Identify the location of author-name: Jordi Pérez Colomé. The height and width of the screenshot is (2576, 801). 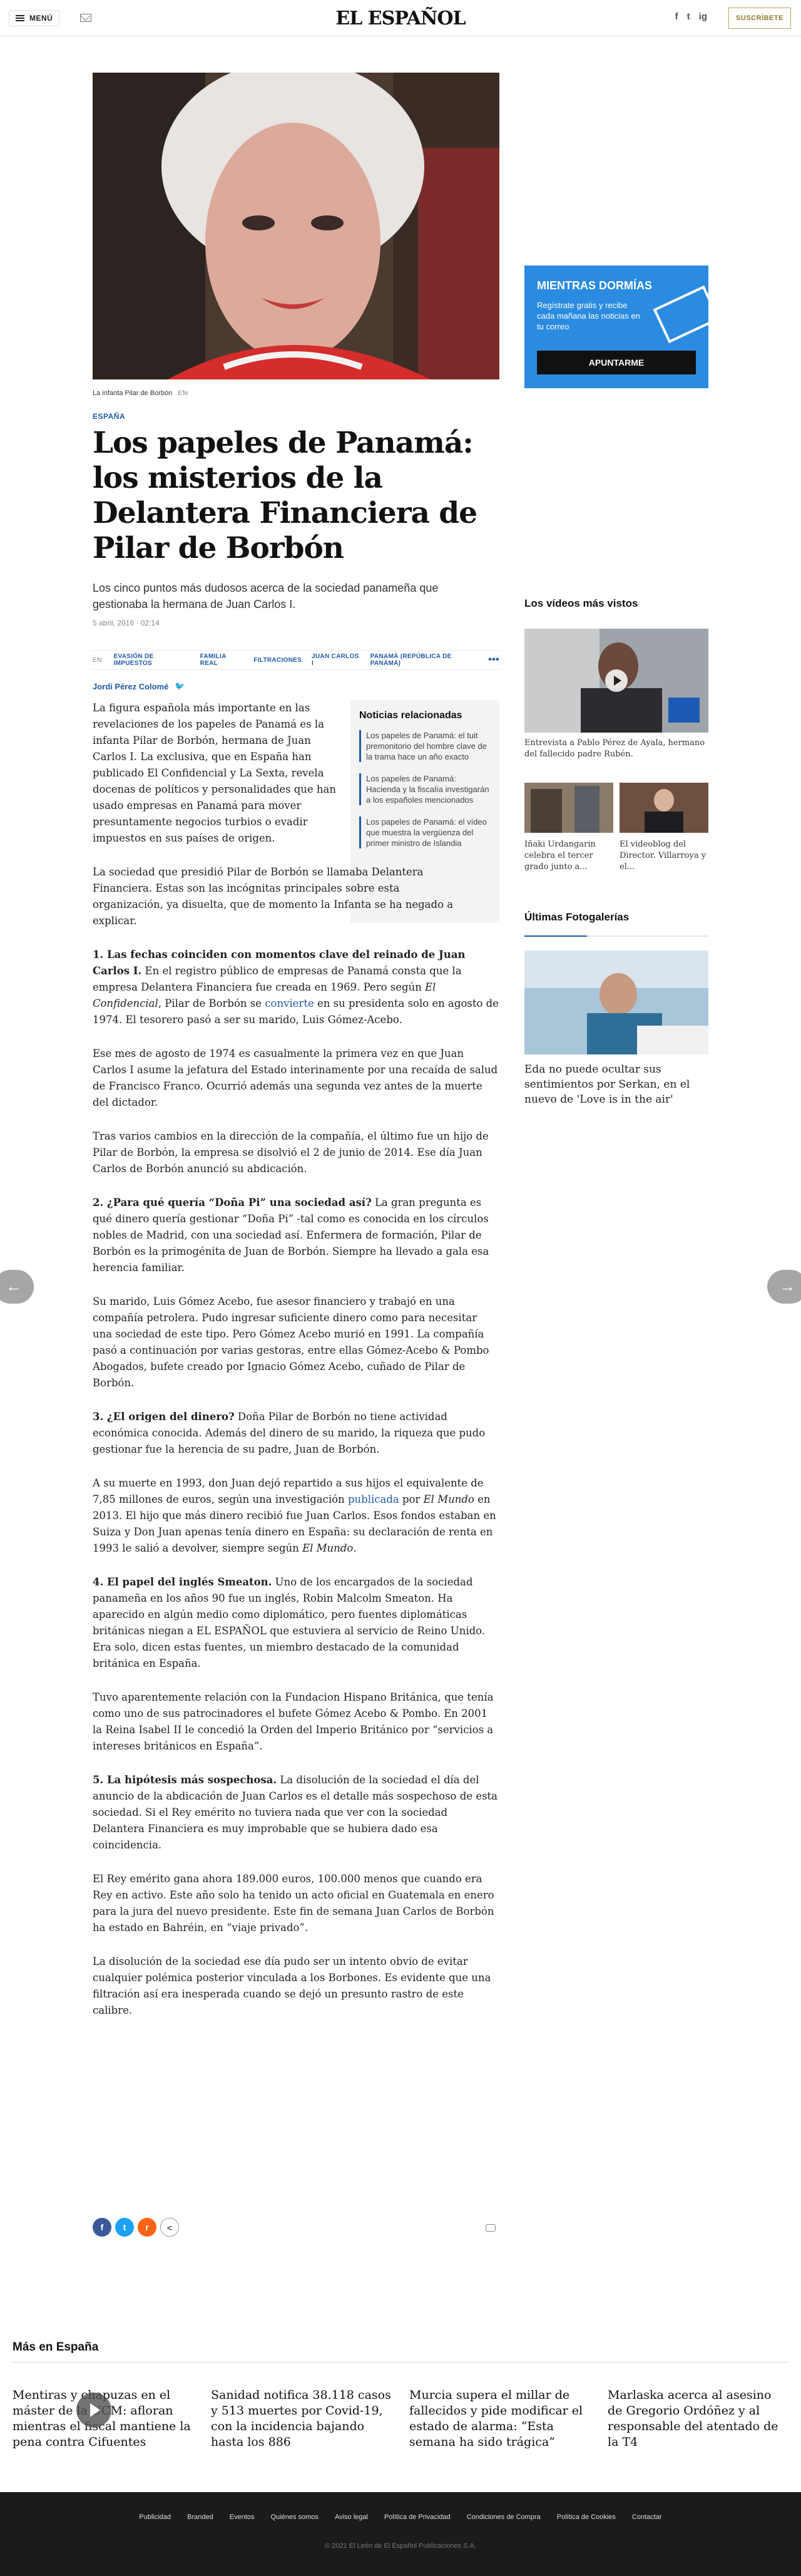
(130, 687).